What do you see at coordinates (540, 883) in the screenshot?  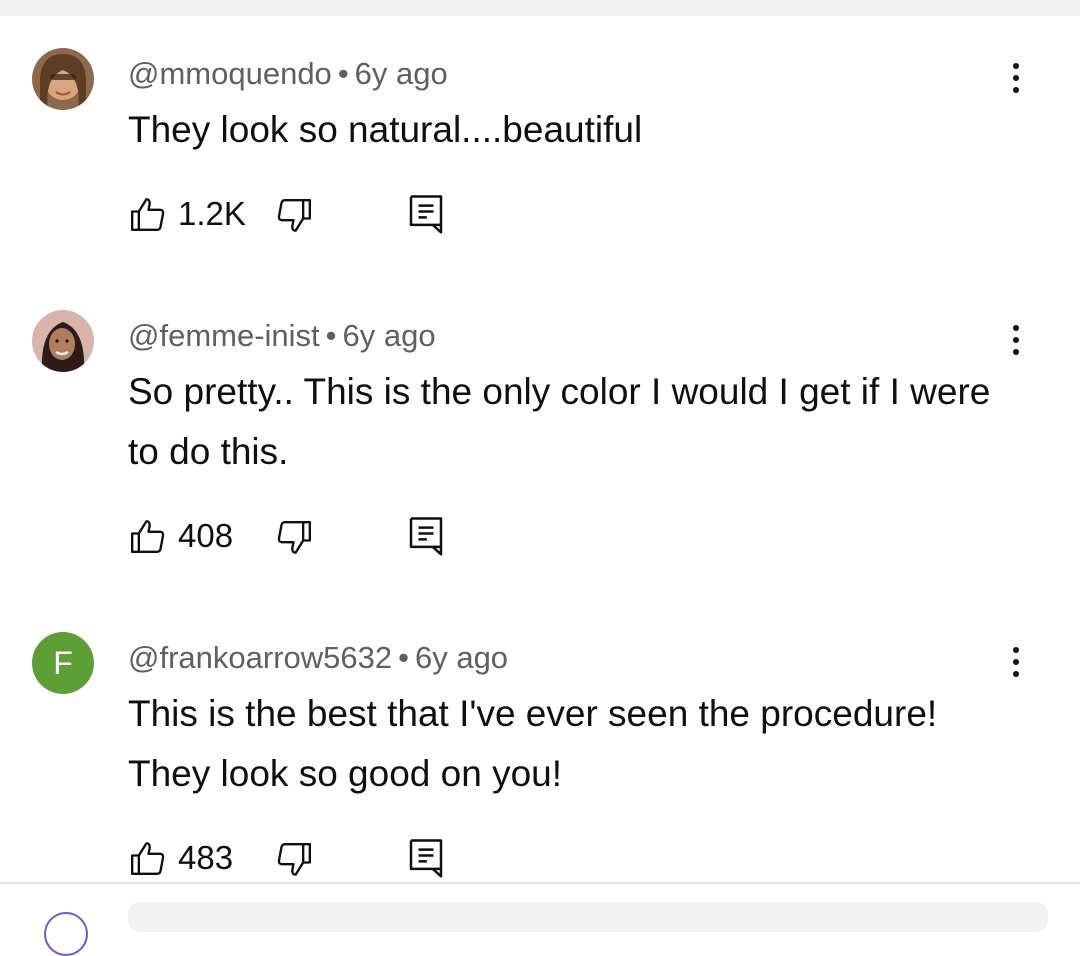 I see `divider` at bounding box center [540, 883].